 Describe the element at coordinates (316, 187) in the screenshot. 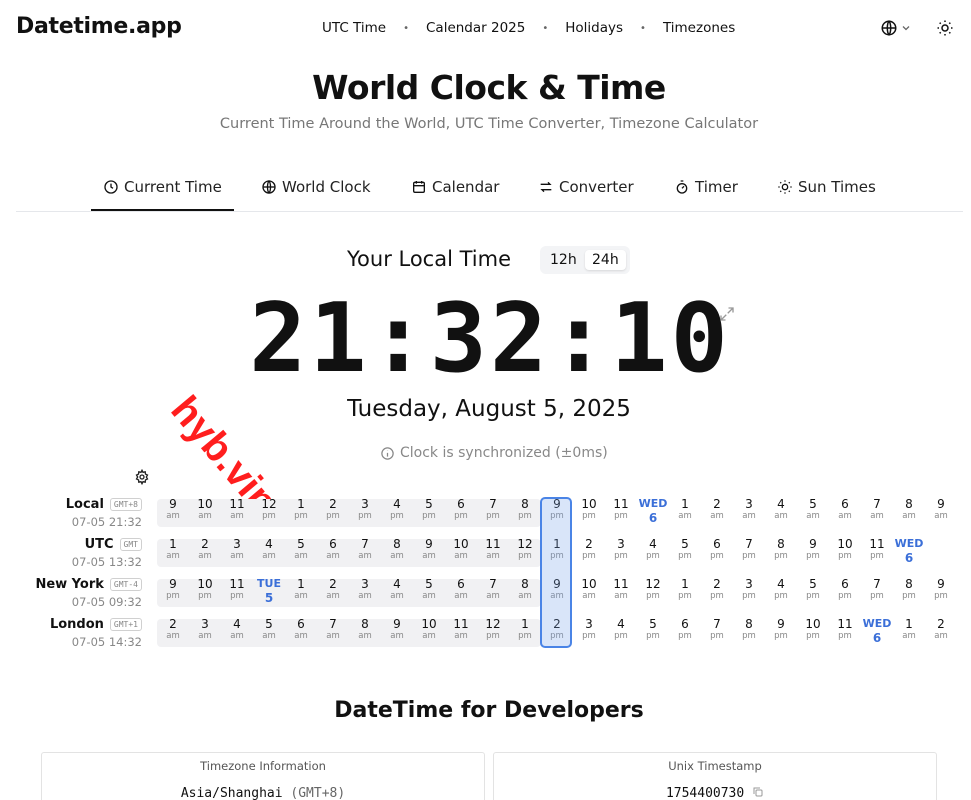

I see `tab-world-clock: World Clock` at that location.